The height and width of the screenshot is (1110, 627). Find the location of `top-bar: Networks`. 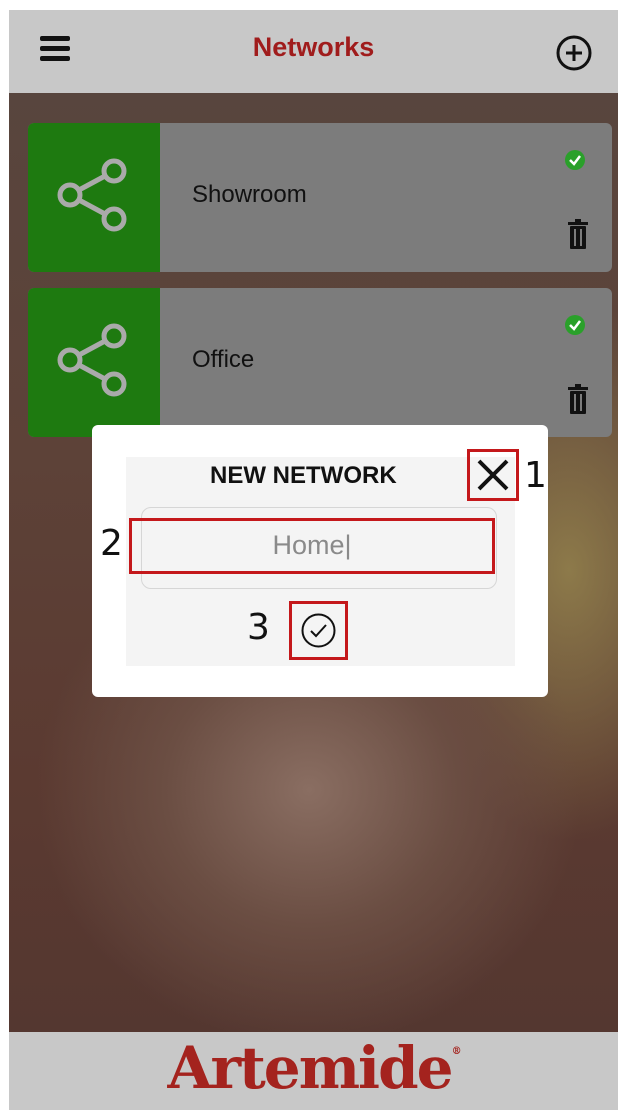

top-bar: Networks is located at coordinates (313, 51).